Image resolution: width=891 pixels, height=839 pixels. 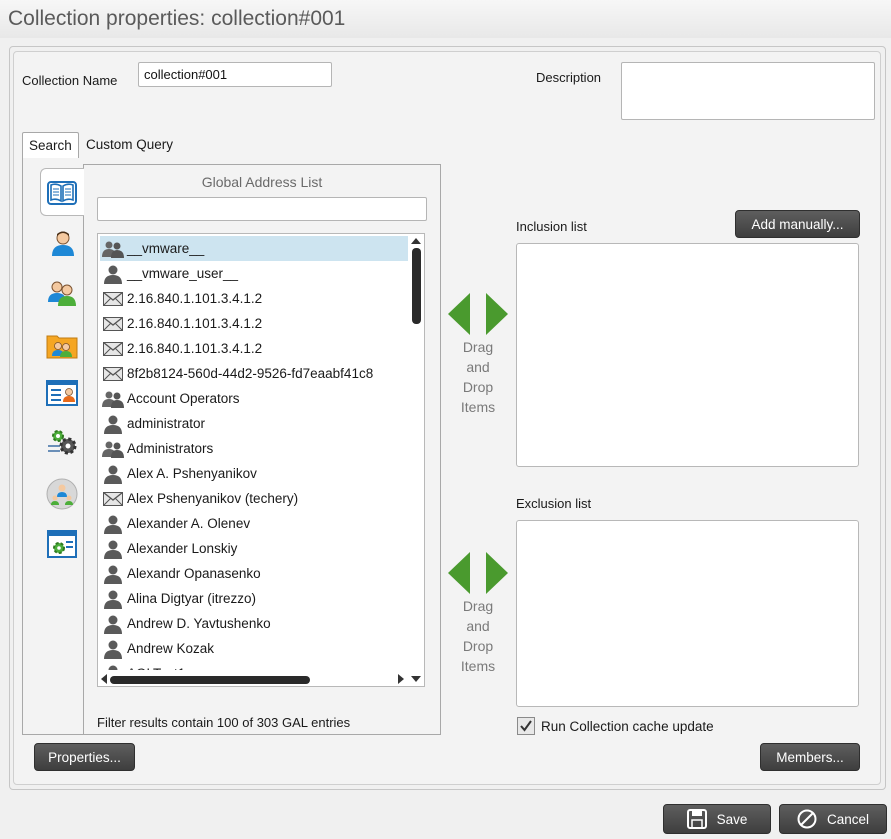 I want to click on inclusion-drag-drop-hint: Drag and Drop Items, so click(x=478, y=377).